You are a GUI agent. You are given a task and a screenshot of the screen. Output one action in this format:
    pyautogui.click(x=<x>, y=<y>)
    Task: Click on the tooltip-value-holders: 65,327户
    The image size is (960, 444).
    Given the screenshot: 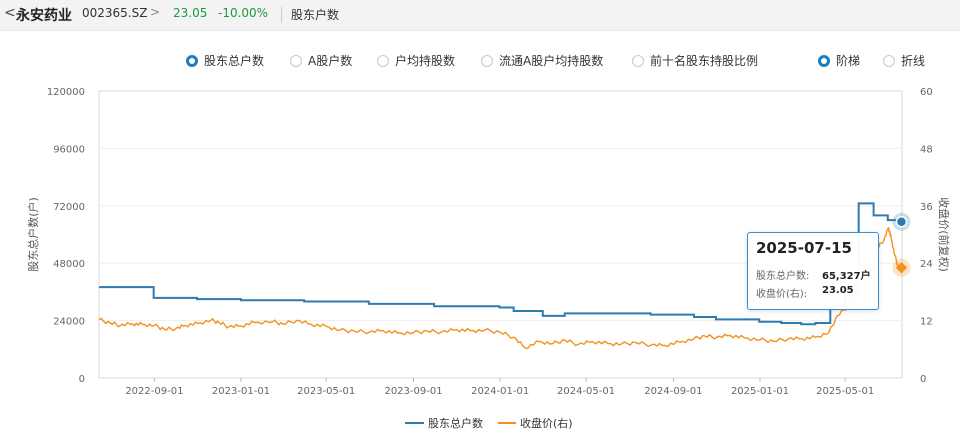 What is the action you would take?
    pyautogui.click(x=846, y=276)
    